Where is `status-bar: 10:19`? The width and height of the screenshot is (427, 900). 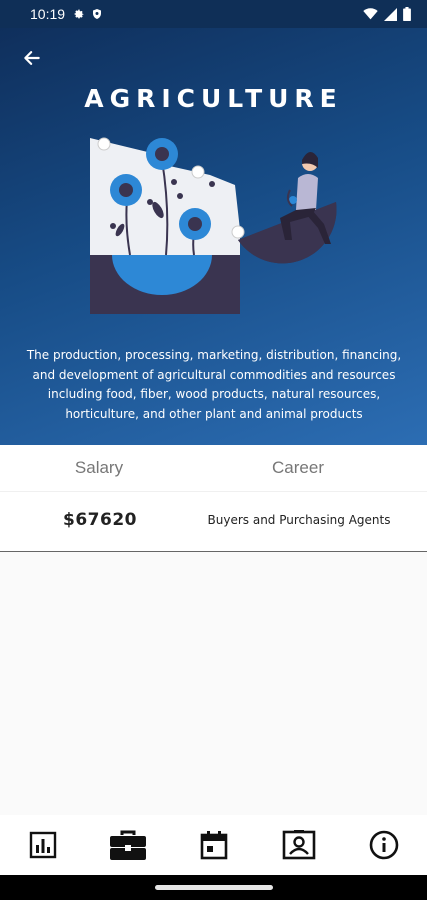 status-bar: 10:19 is located at coordinates (213, 14).